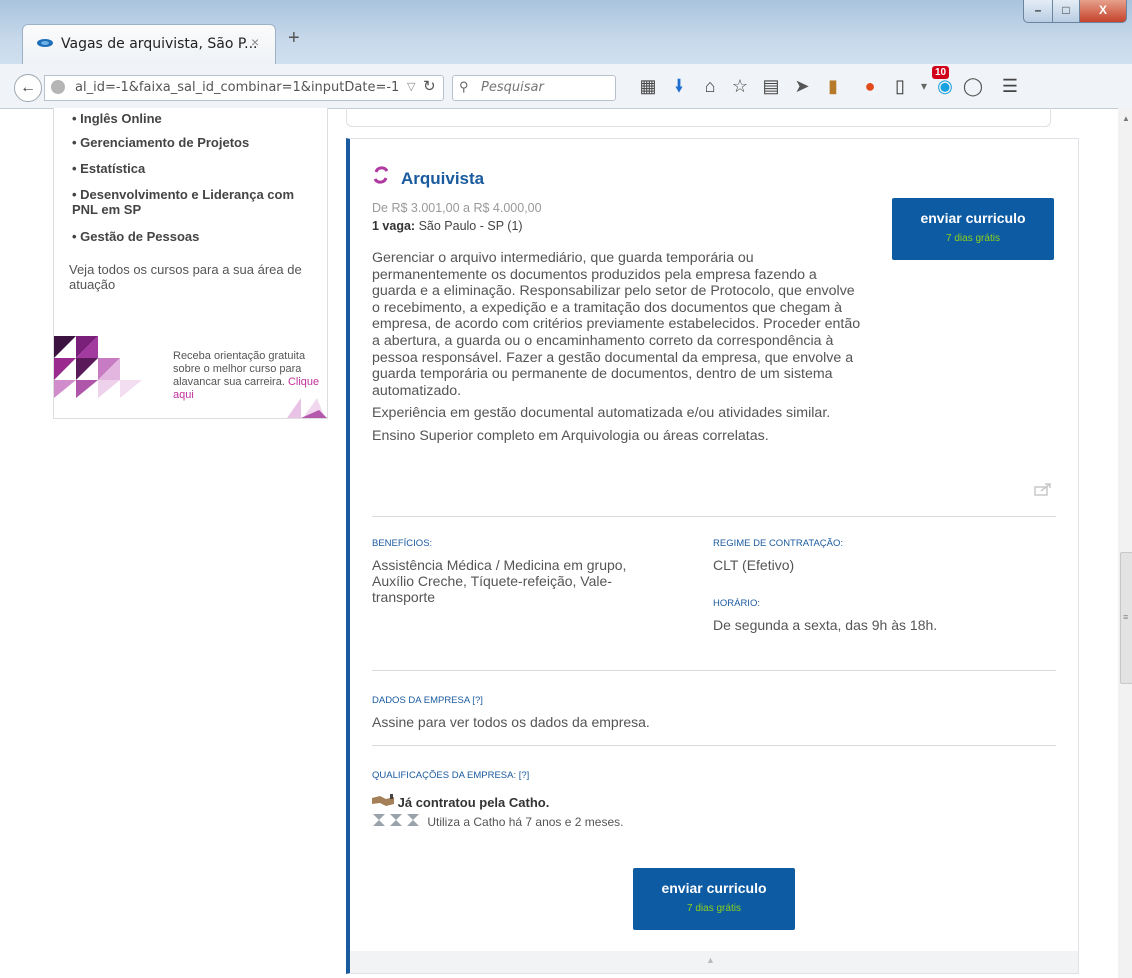 This screenshot has width=1132, height=978. What do you see at coordinates (679, 86) in the screenshot?
I see `download-icon: 🠛` at bounding box center [679, 86].